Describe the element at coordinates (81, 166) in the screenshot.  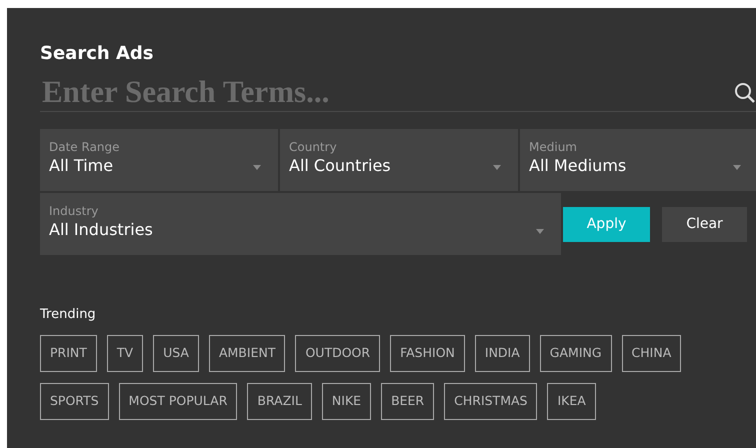
I see `field-value: All Time` at that location.